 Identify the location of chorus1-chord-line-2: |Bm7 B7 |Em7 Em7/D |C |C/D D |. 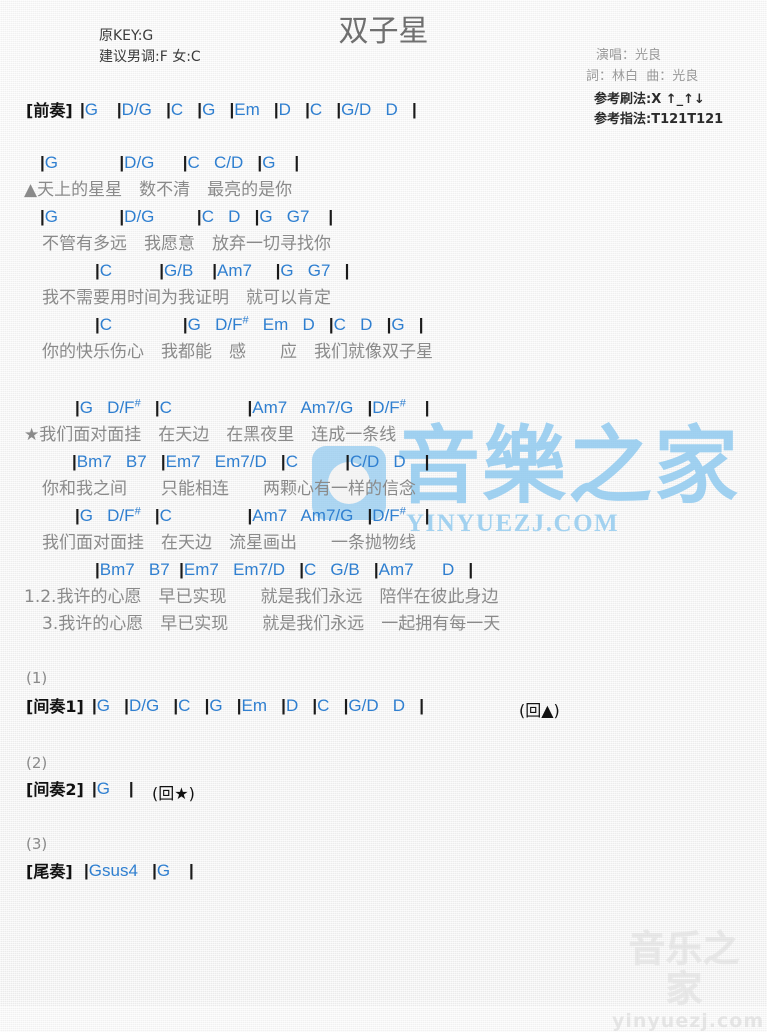
(251, 461).